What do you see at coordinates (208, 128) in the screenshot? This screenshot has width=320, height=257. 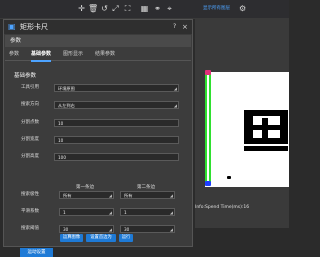 I see `caliper-edge-lines` at bounding box center [208, 128].